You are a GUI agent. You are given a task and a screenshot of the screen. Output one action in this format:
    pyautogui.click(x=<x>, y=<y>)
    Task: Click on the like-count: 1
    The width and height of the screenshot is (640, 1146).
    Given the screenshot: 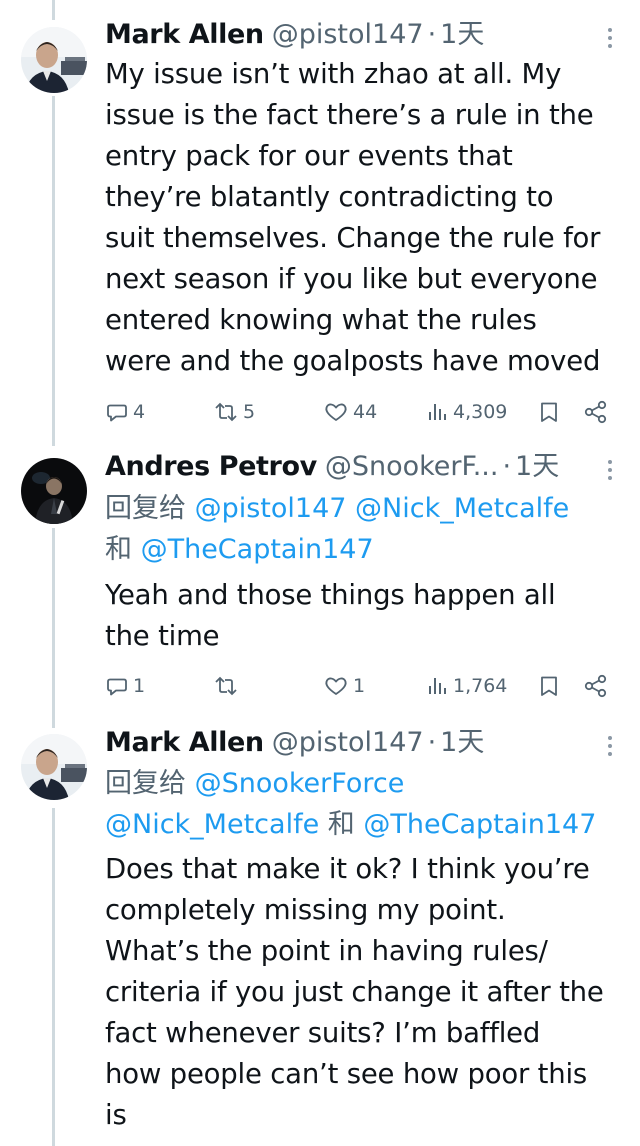 What is the action you would take?
    pyautogui.click(x=359, y=686)
    